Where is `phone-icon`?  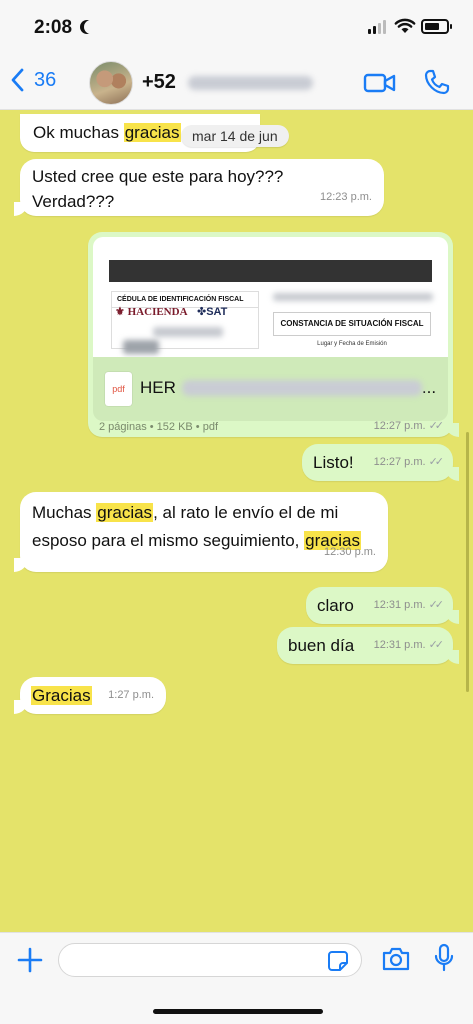
phone-icon is located at coordinates (437, 82).